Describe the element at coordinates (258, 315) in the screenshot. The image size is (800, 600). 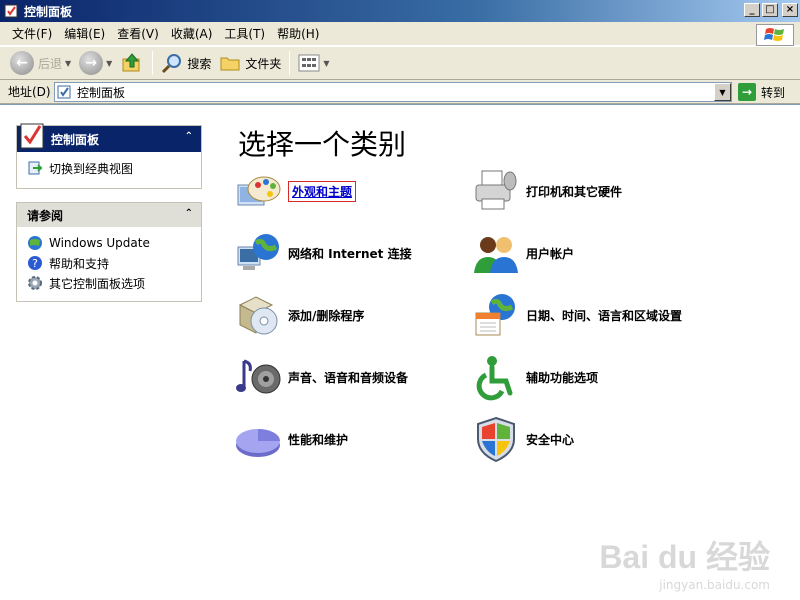
I see `add-remove-icon` at that location.